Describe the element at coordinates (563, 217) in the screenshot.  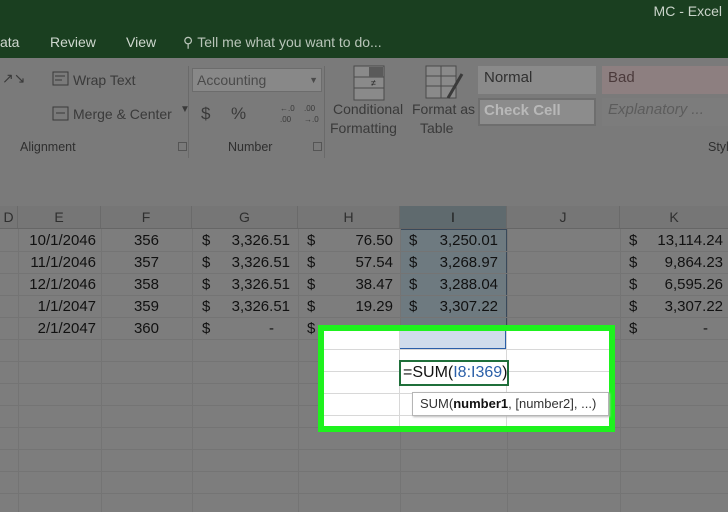
I see `column-header-j: J` at that location.